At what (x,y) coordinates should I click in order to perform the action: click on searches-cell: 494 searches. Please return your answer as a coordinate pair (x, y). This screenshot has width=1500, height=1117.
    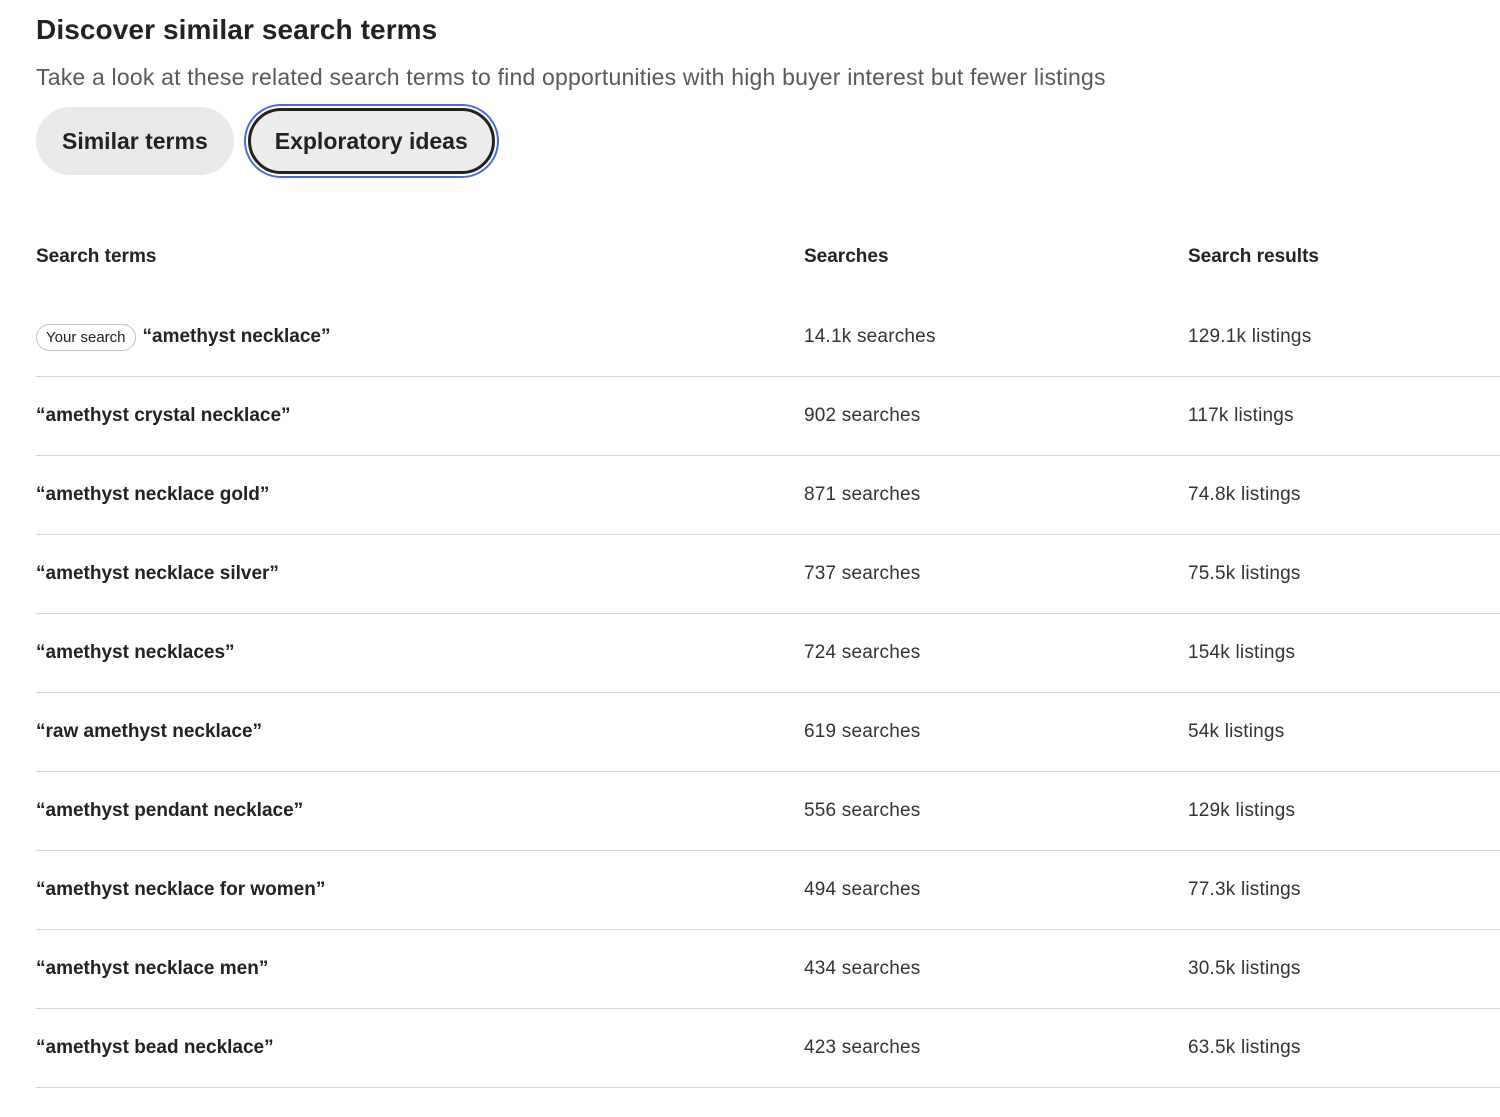
    Looking at the image, I should click on (862, 889).